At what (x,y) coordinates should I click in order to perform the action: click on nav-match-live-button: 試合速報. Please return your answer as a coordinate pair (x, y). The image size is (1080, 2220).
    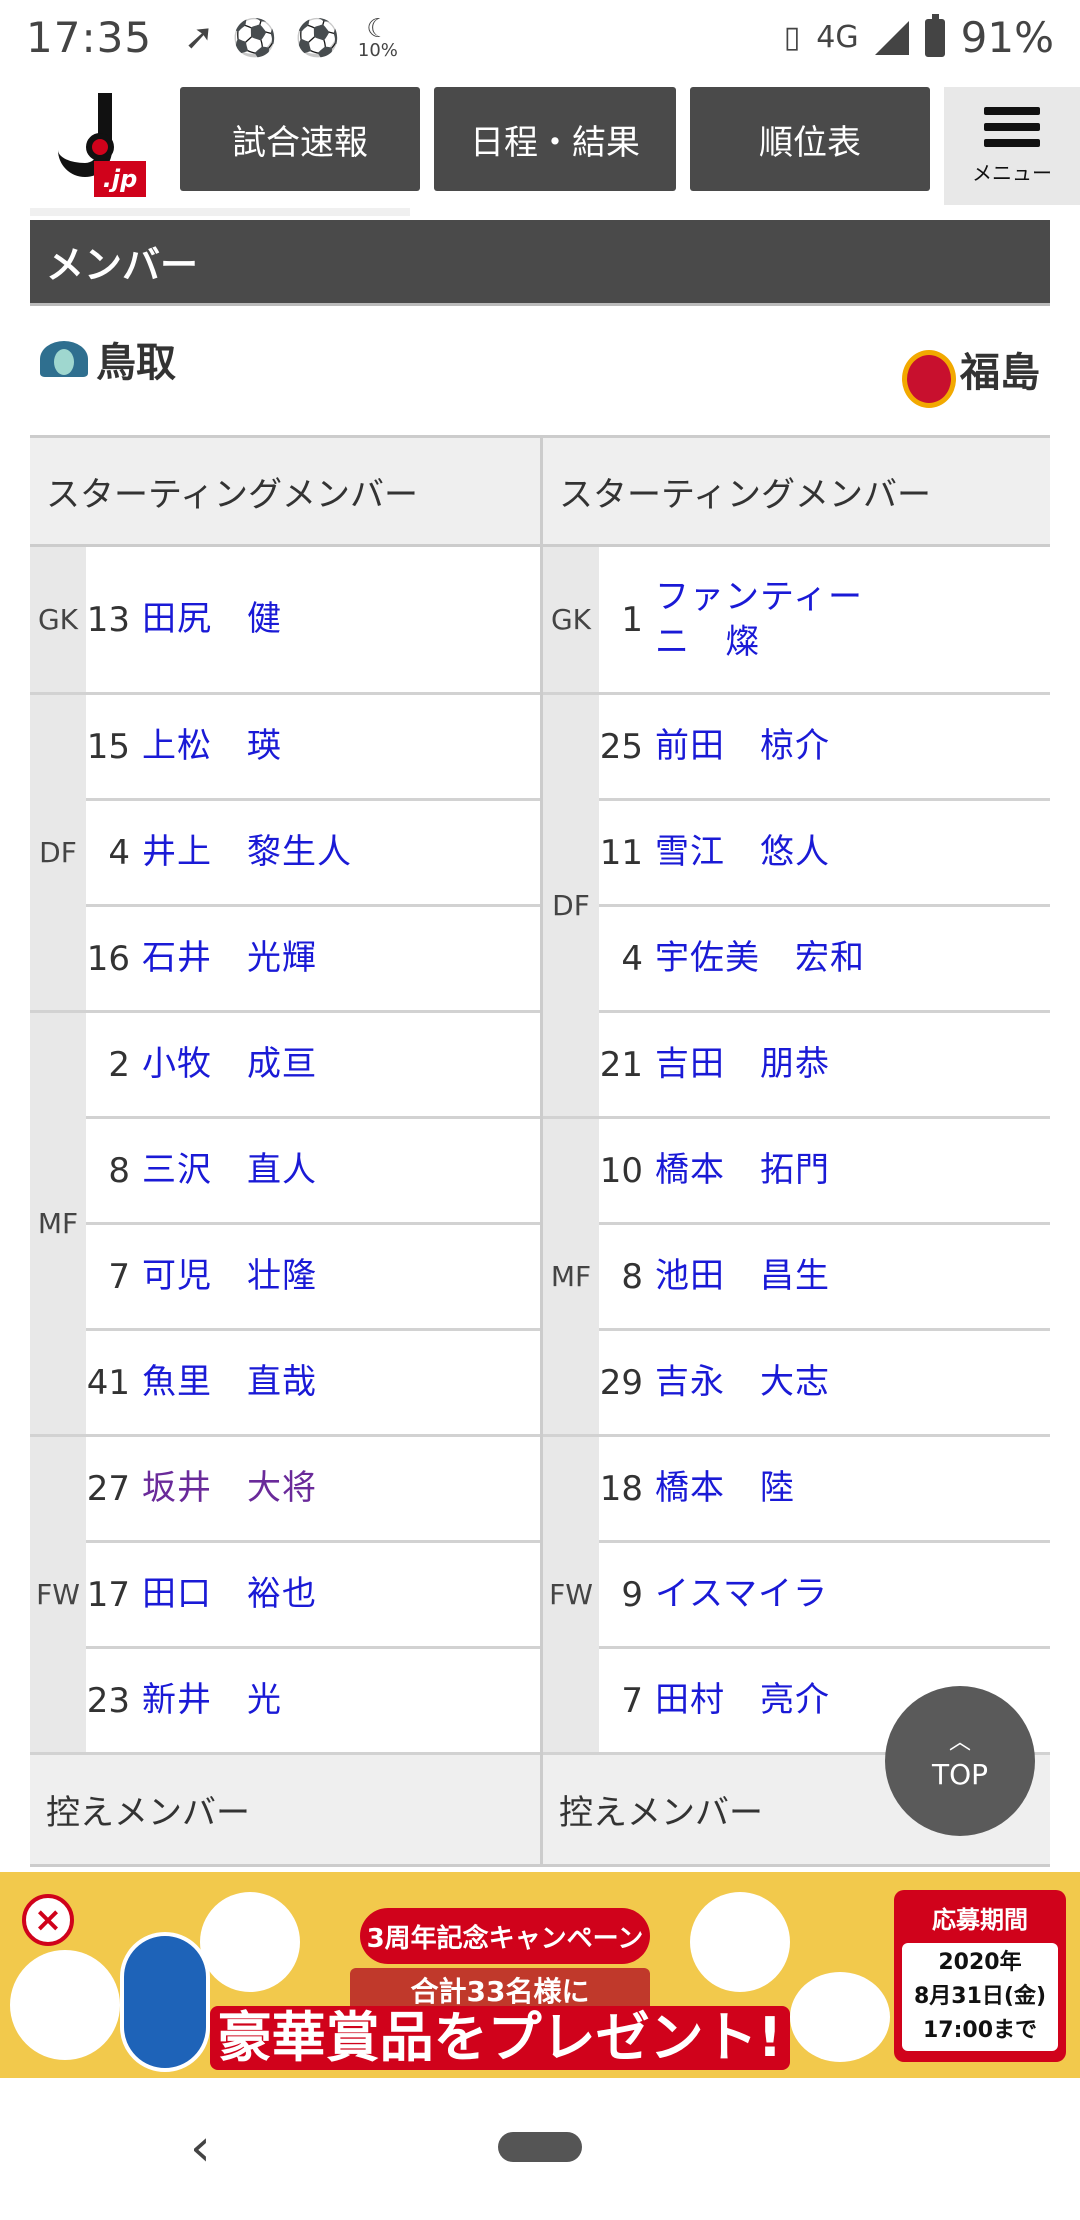
    Looking at the image, I should click on (300, 139).